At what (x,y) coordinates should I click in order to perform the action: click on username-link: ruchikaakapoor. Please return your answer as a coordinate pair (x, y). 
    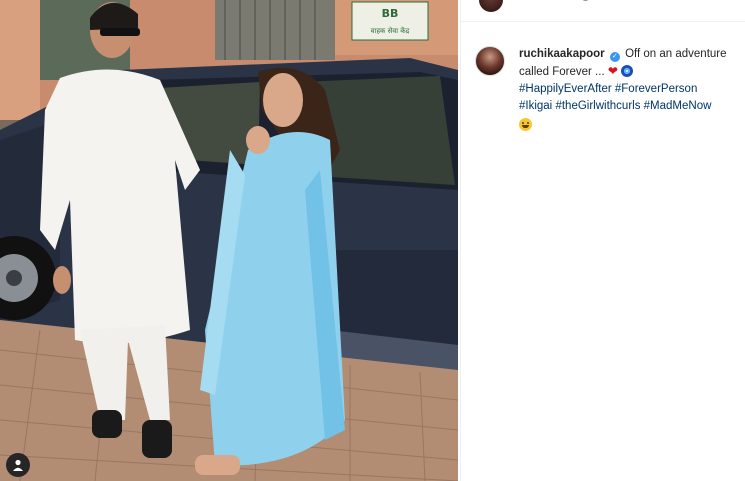
    Looking at the image, I should click on (562, 54).